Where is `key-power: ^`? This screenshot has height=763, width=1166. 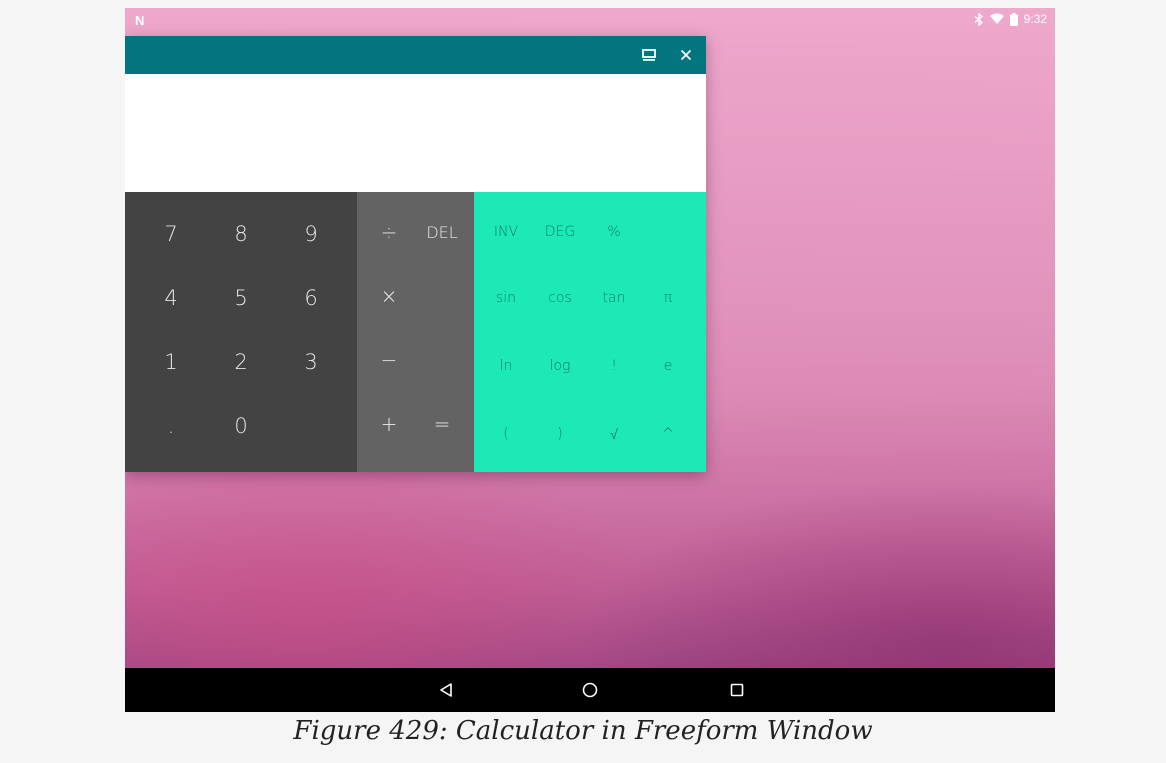
key-power: ^ is located at coordinates (668, 434).